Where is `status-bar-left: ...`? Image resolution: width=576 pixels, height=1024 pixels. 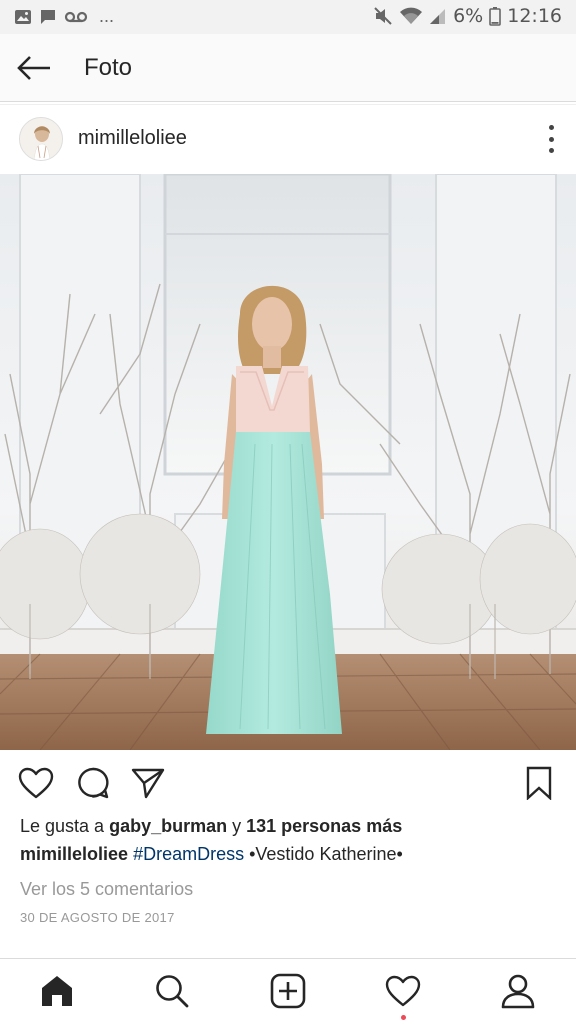
status-bar-left: ... is located at coordinates (64, 16).